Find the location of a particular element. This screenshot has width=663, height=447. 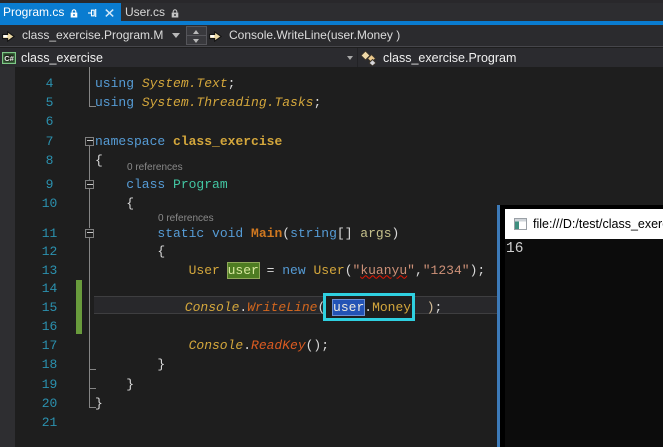

svg-text: C# is located at coordinates (9, 58).